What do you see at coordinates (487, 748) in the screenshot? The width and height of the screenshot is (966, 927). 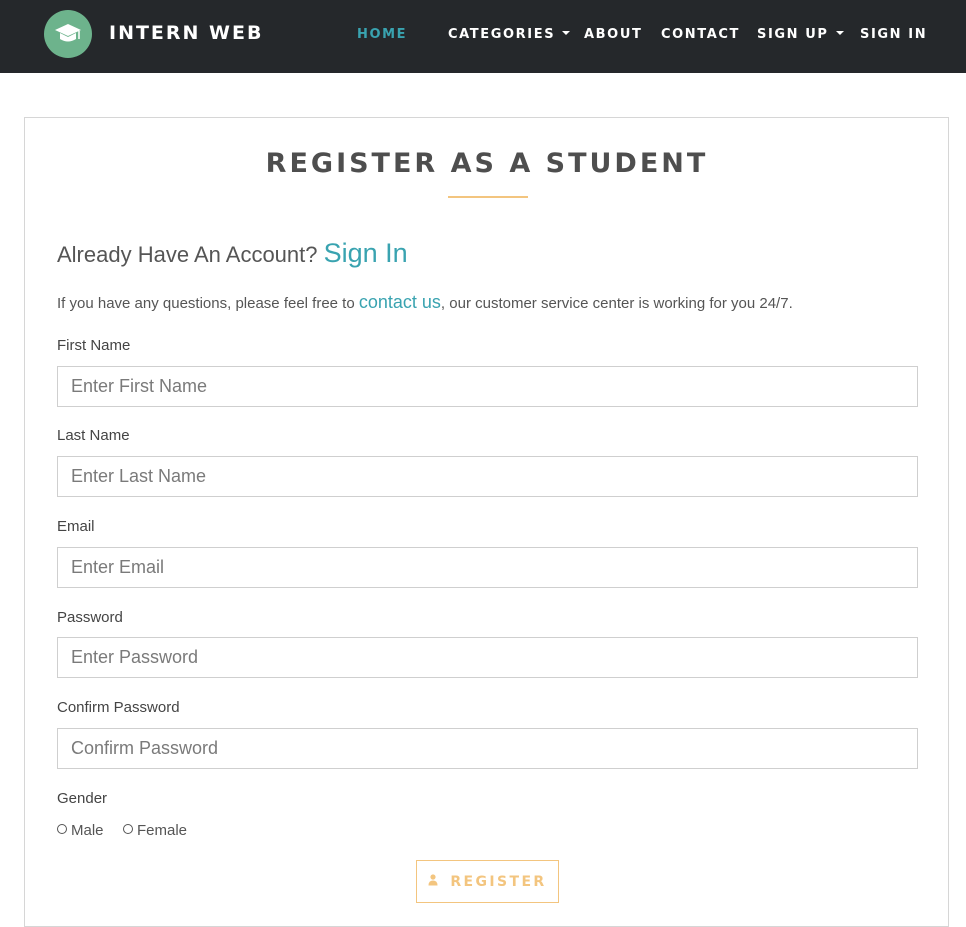 I see `confirm-password-field` at bounding box center [487, 748].